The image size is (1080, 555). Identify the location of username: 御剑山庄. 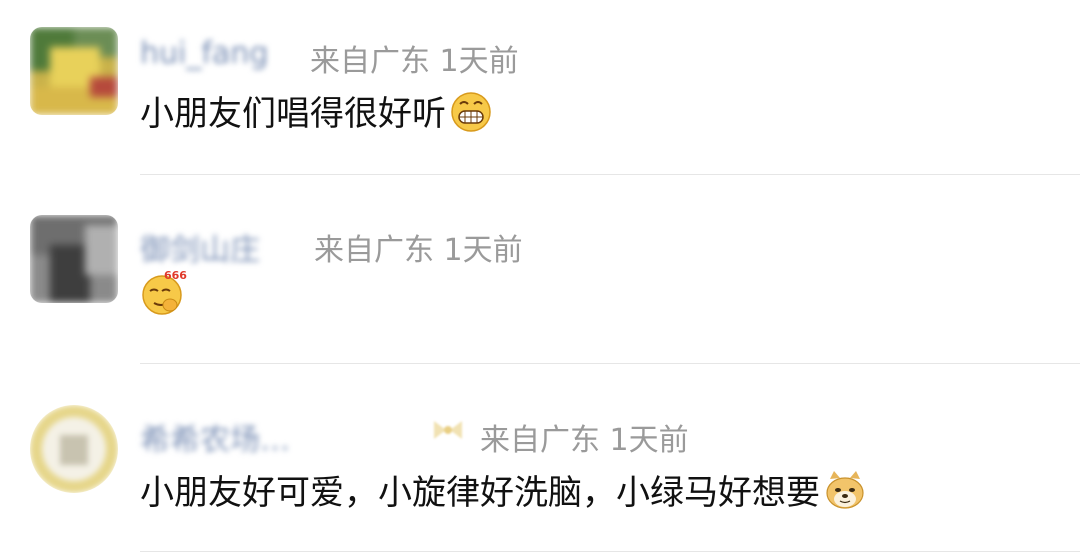
(200, 247).